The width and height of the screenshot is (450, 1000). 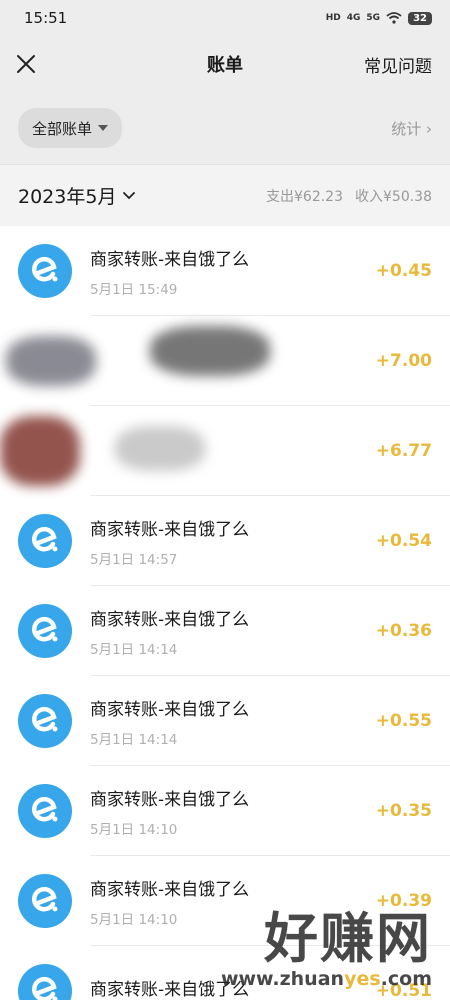 I want to click on transaction-row: 商家转账-来自饿了么 5月1日 14:57 +0.54, so click(x=225, y=541).